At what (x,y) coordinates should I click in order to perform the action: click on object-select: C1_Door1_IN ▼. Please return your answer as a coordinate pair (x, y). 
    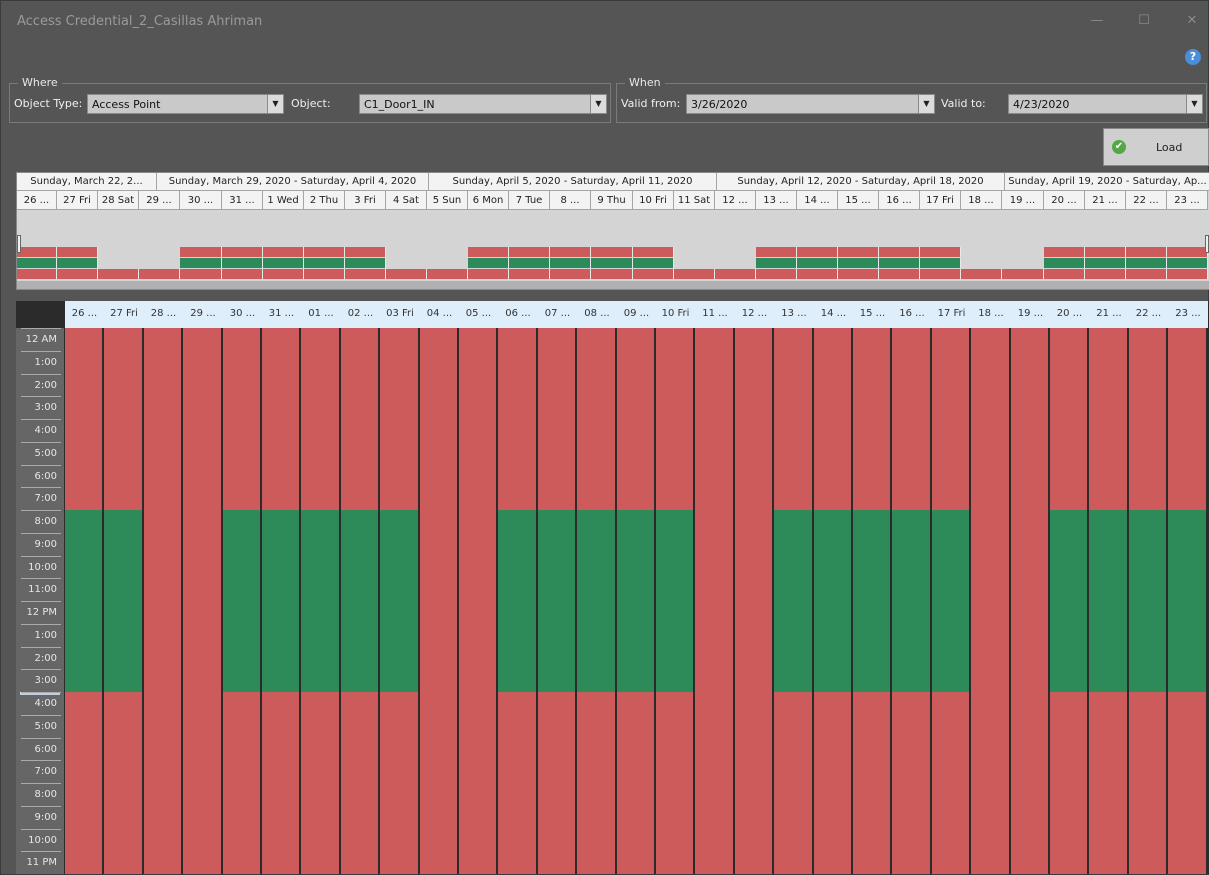
    Looking at the image, I should click on (483, 104).